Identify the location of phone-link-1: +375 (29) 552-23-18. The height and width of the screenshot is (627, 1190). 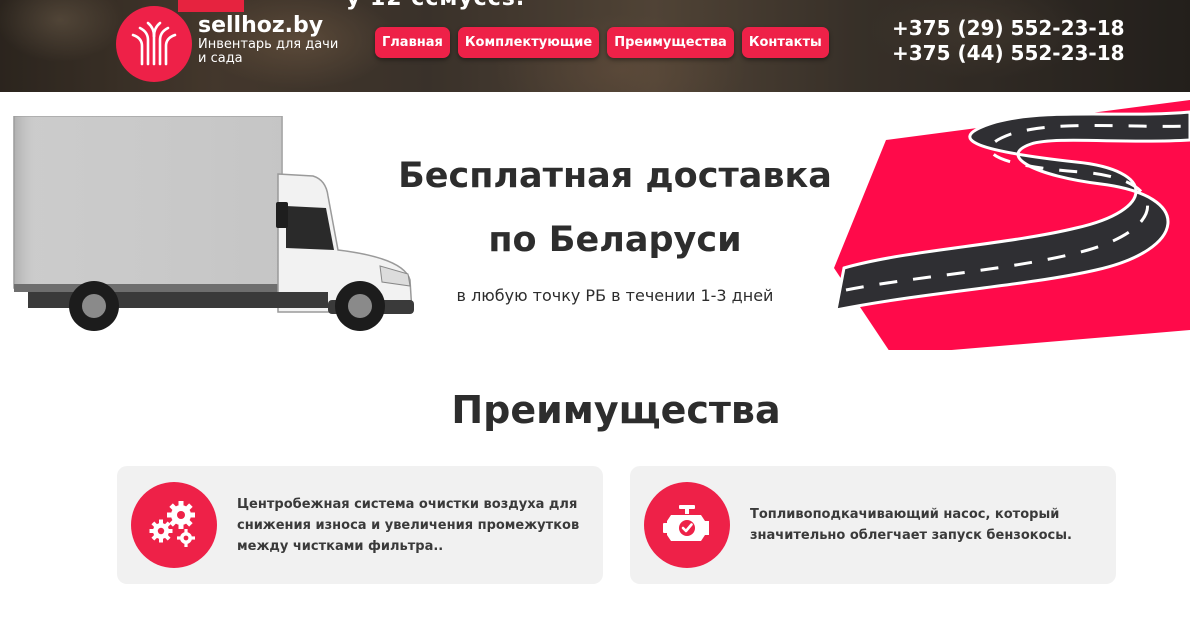
(1008, 28).